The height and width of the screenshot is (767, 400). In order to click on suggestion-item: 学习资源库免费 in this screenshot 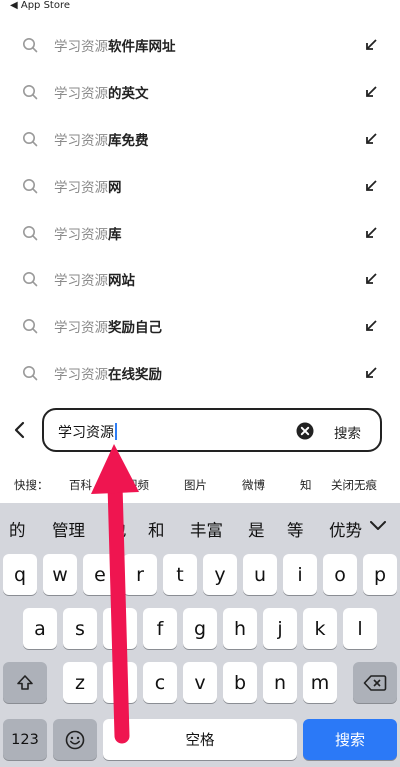, I will do `click(200, 139)`.